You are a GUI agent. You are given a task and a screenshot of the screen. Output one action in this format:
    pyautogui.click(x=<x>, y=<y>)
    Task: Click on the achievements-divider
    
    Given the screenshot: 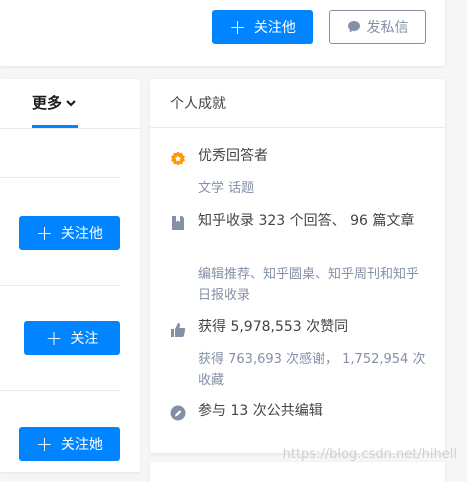 What is the action you would take?
    pyautogui.click(x=297, y=127)
    